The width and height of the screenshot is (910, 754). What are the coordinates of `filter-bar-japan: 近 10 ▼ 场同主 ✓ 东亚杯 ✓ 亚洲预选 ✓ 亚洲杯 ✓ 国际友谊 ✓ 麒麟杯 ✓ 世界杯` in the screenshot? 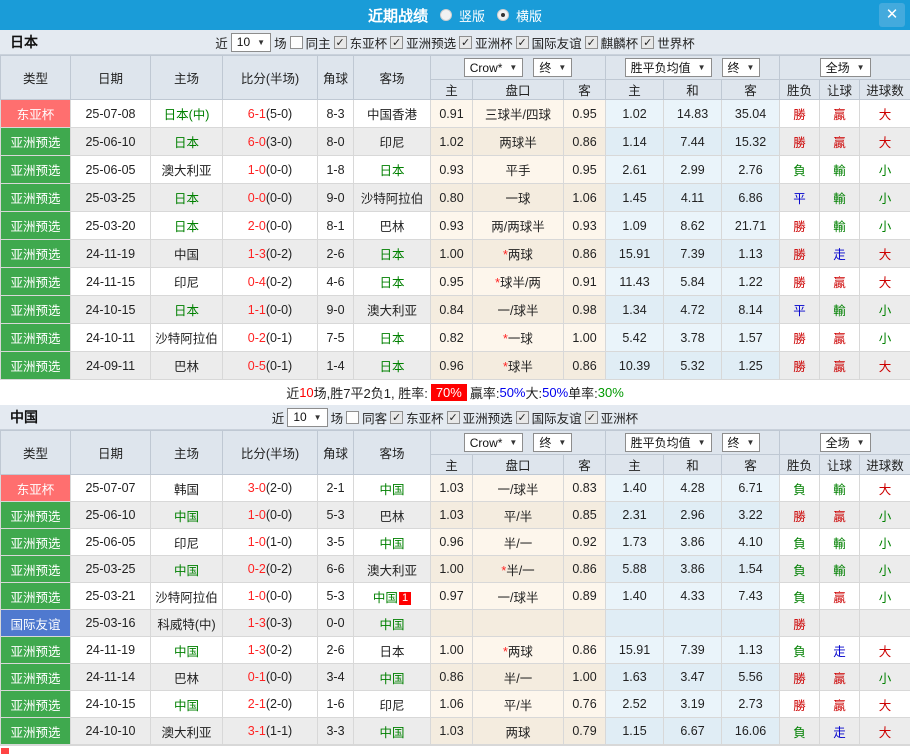 It's located at (455, 42).